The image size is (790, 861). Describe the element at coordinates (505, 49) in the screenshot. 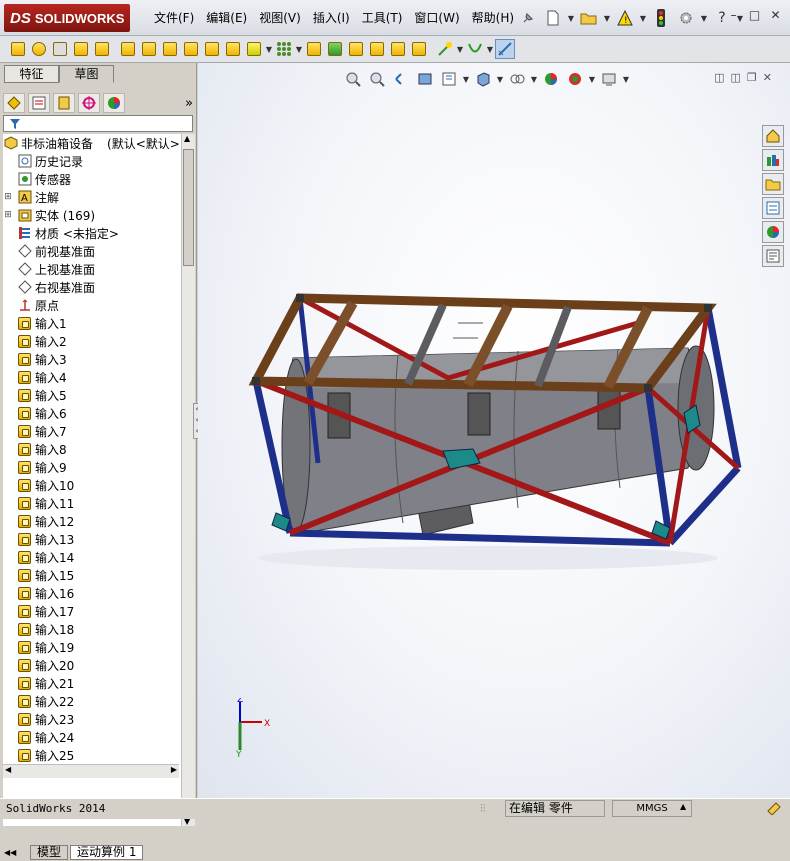

I see `instant3d-icon` at that location.